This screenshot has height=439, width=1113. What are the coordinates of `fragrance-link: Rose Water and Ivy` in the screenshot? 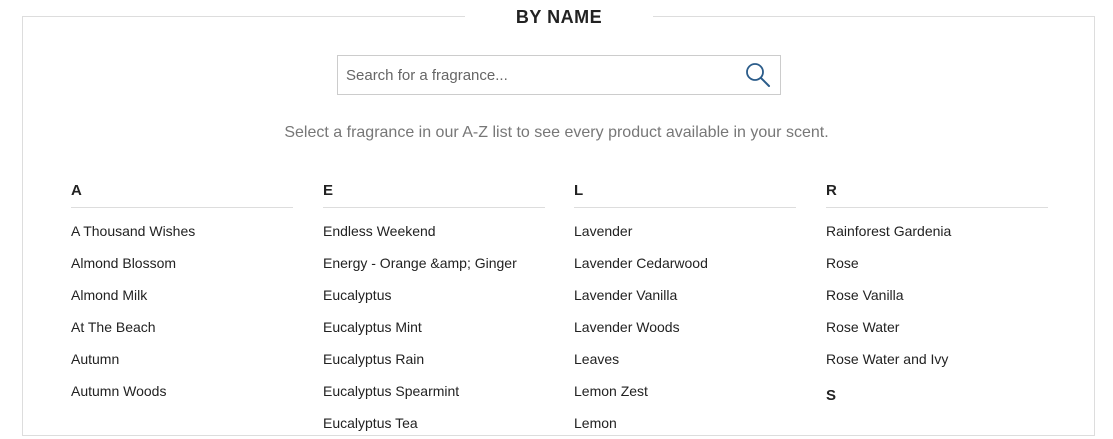 It's located at (937, 359).